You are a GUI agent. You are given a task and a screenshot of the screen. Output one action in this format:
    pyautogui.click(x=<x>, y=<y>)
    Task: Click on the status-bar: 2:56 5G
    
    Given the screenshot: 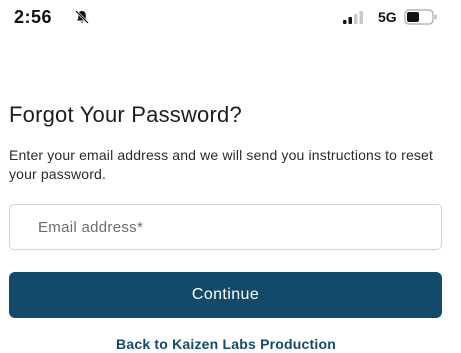 What is the action you would take?
    pyautogui.click(x=230, y=18)
    